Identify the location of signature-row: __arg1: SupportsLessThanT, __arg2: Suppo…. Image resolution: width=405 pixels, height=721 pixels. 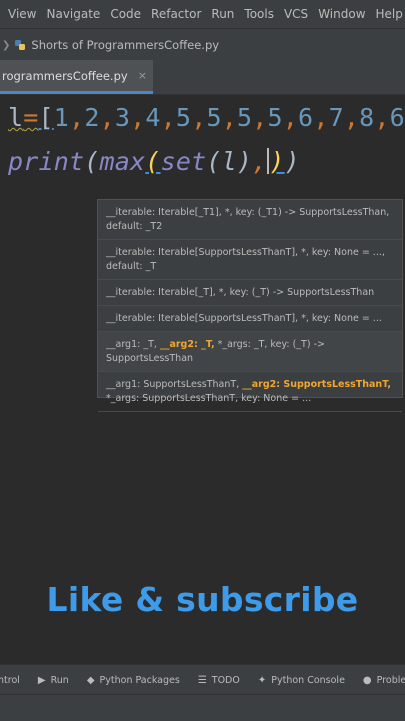
(250, 392).